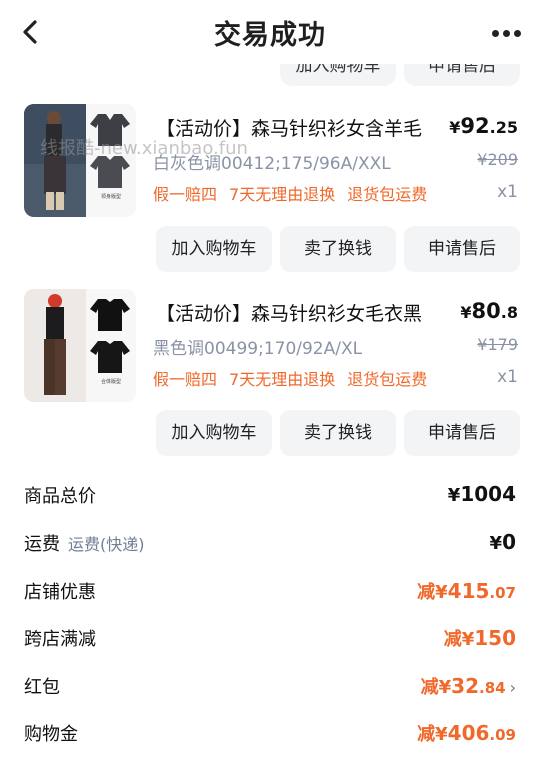 This screenshot has height=773, width=540. I want to click on page-title: 交易成功, so click(270, 35).